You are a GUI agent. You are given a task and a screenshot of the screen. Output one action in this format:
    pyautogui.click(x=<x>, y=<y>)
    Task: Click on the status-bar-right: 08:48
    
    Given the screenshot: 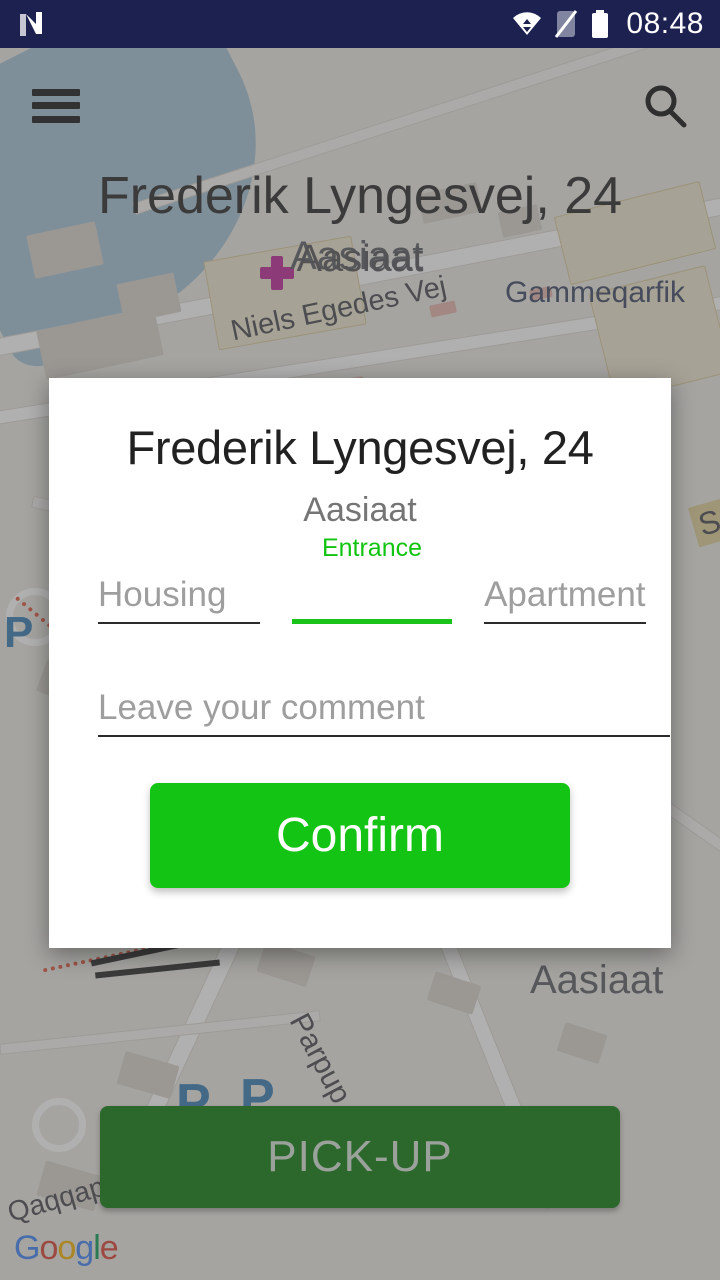 What is the action you would take?
    pyautogui.click(x=608, y=24)
    